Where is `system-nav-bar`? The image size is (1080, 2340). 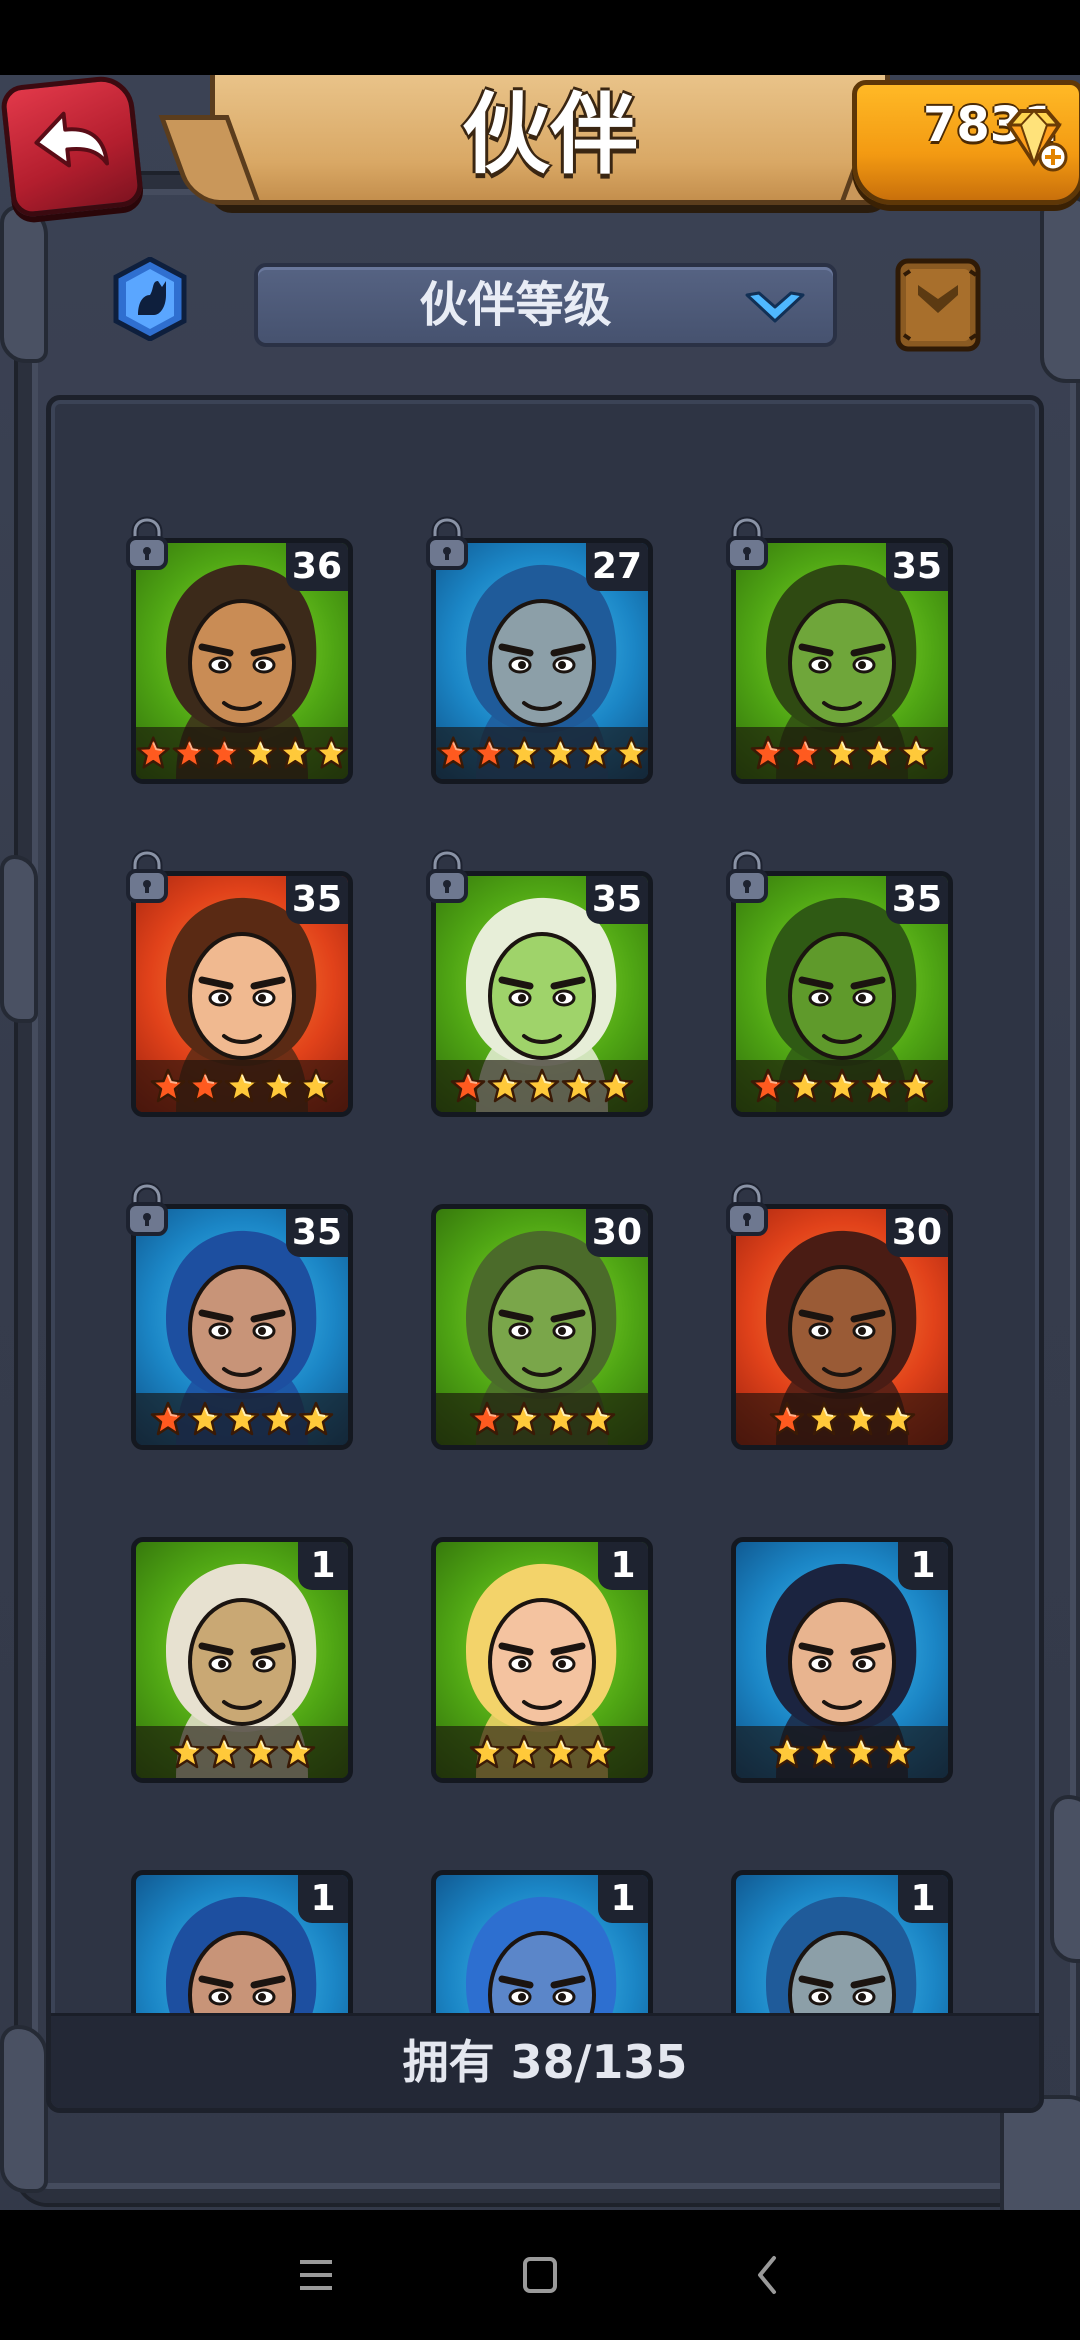
system-nav-bar is located at coordinates (540, 2275).